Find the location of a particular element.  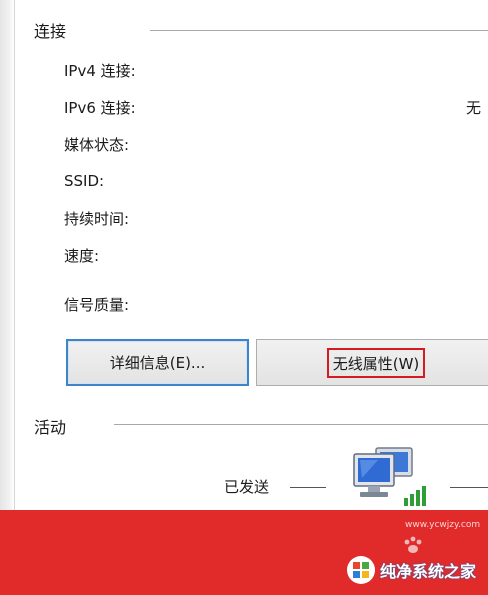

watermark-logo: 纯净系统之家 is located at coordinates (411, 570).